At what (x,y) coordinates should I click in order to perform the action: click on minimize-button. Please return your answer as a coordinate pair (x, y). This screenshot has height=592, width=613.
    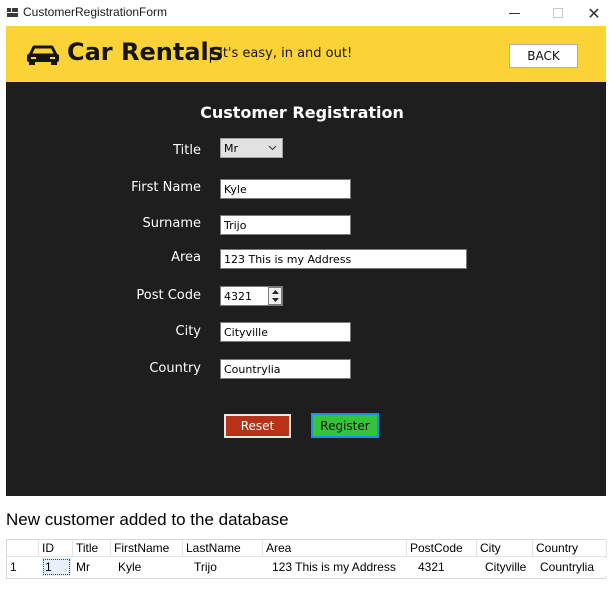
    Looking at the image, I should click on (514, 13).